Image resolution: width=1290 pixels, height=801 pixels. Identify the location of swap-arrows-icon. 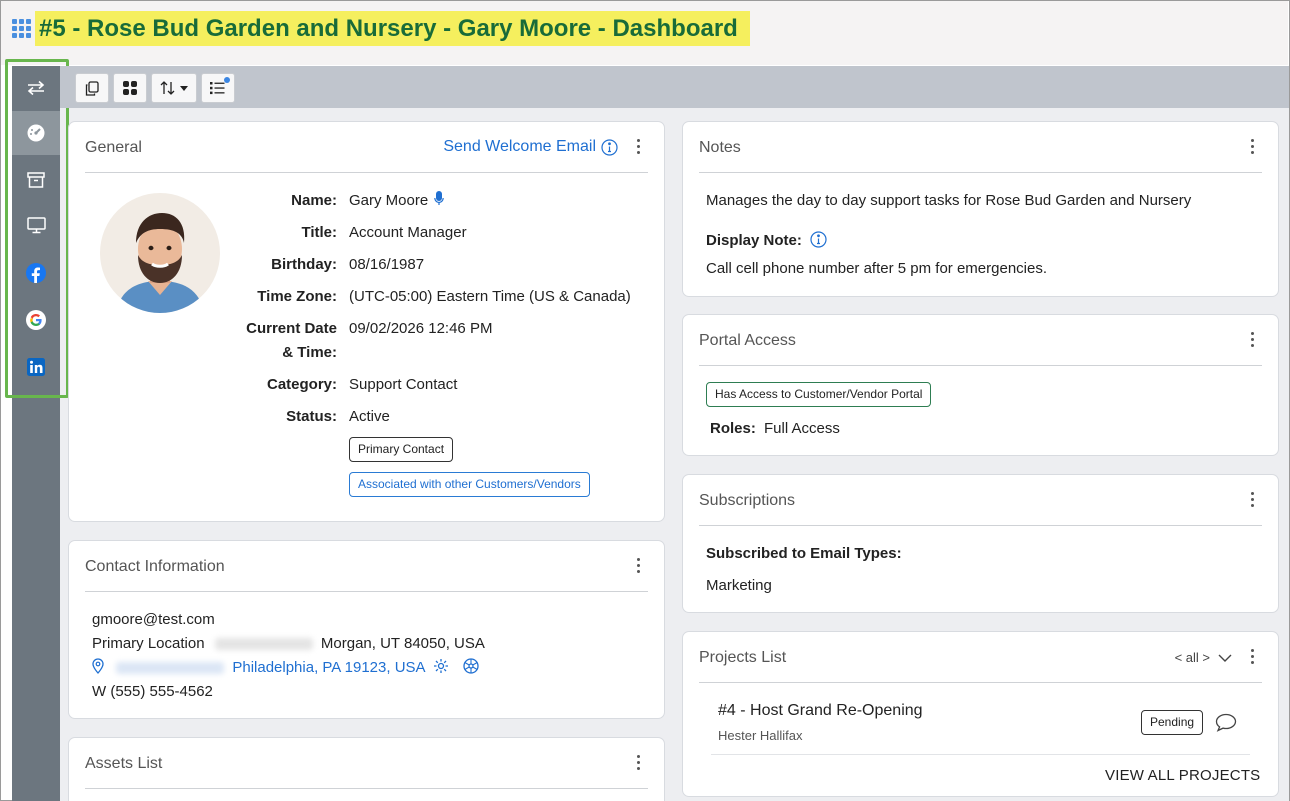
(36, 88).